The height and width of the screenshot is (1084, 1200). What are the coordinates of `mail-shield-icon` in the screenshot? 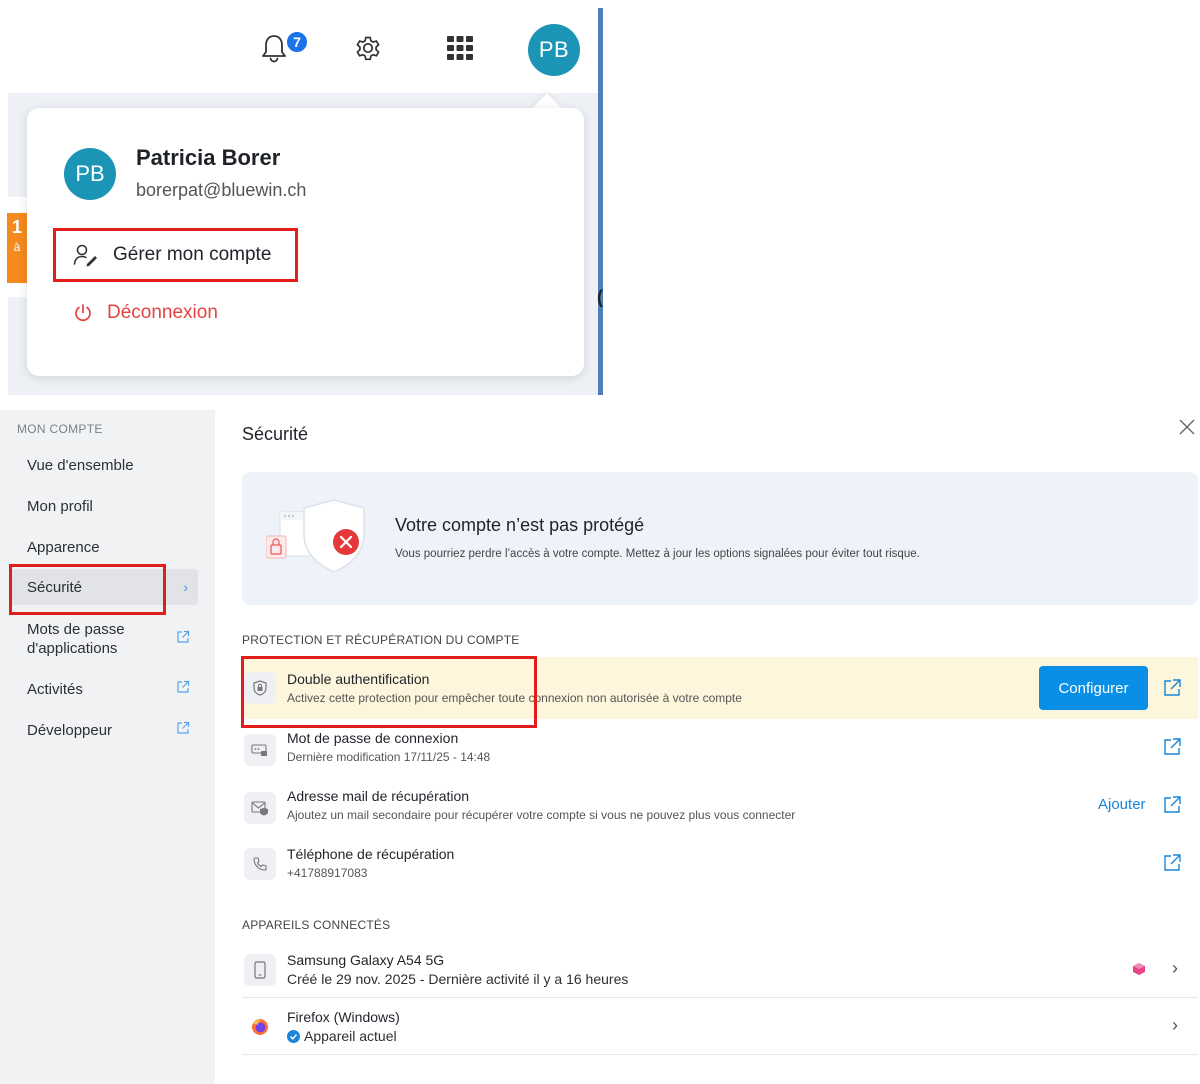 It's located at (260, 808).